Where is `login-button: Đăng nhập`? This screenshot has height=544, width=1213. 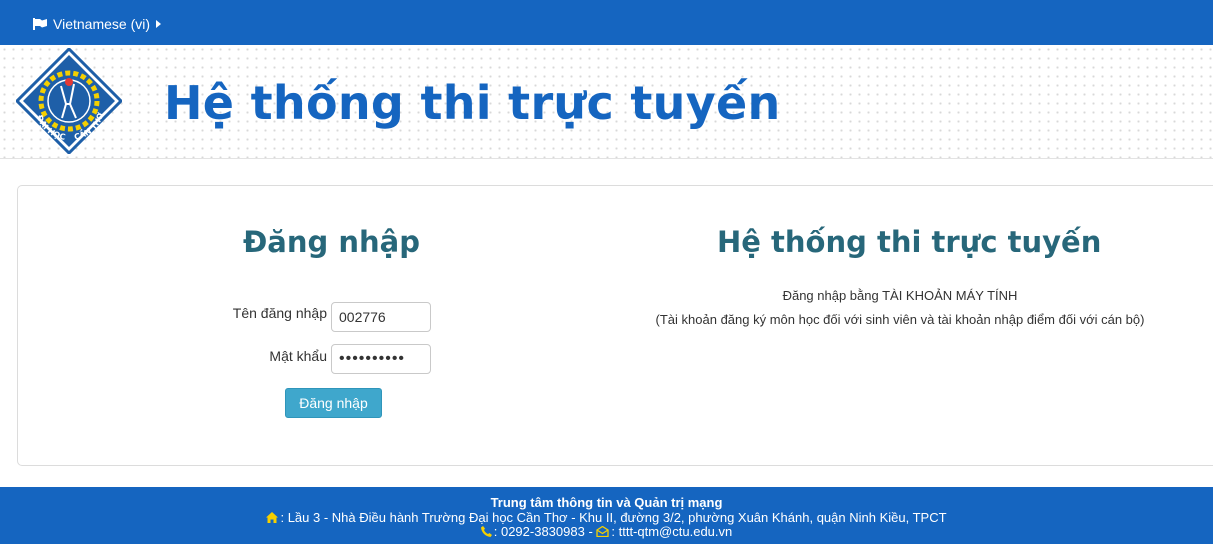 login-button: Đăng nhập is located at coordinates (333, 403).